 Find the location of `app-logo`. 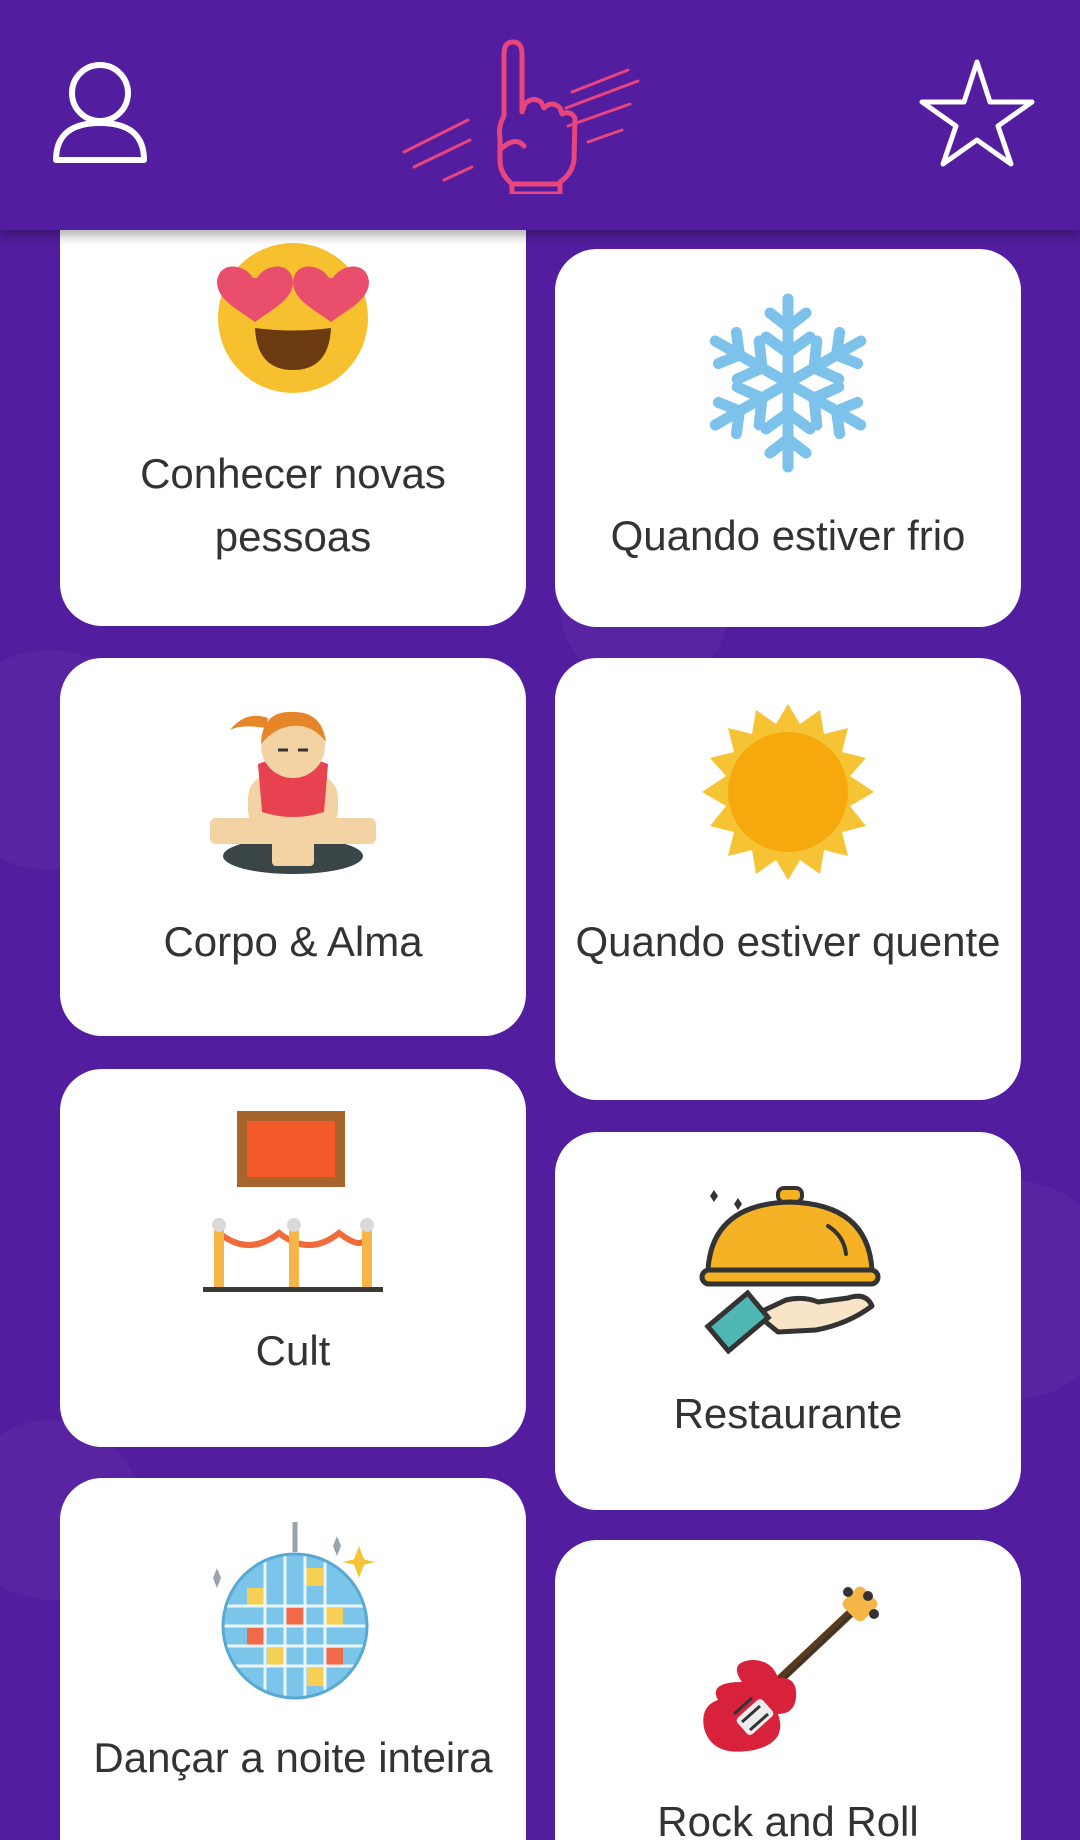

app-logo is located at coordinates (535, 115).